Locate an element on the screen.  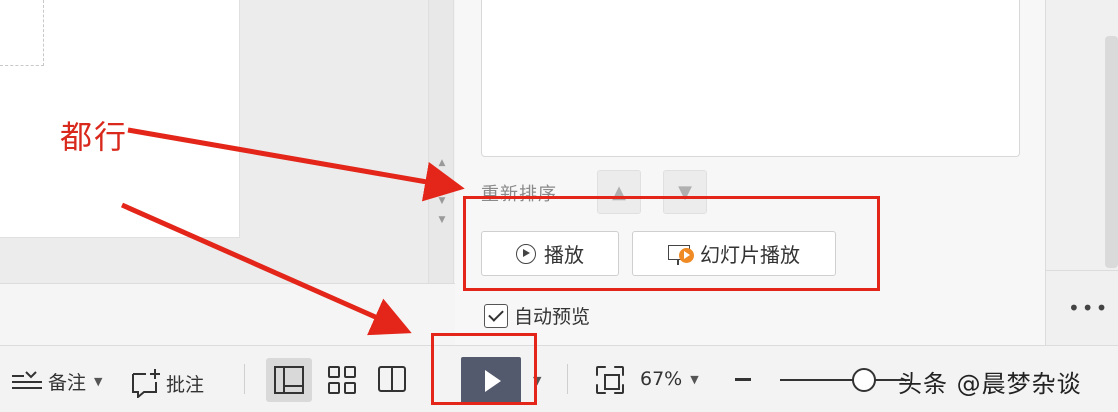
arrow-to-play-button is located at coordinates (266, 269).